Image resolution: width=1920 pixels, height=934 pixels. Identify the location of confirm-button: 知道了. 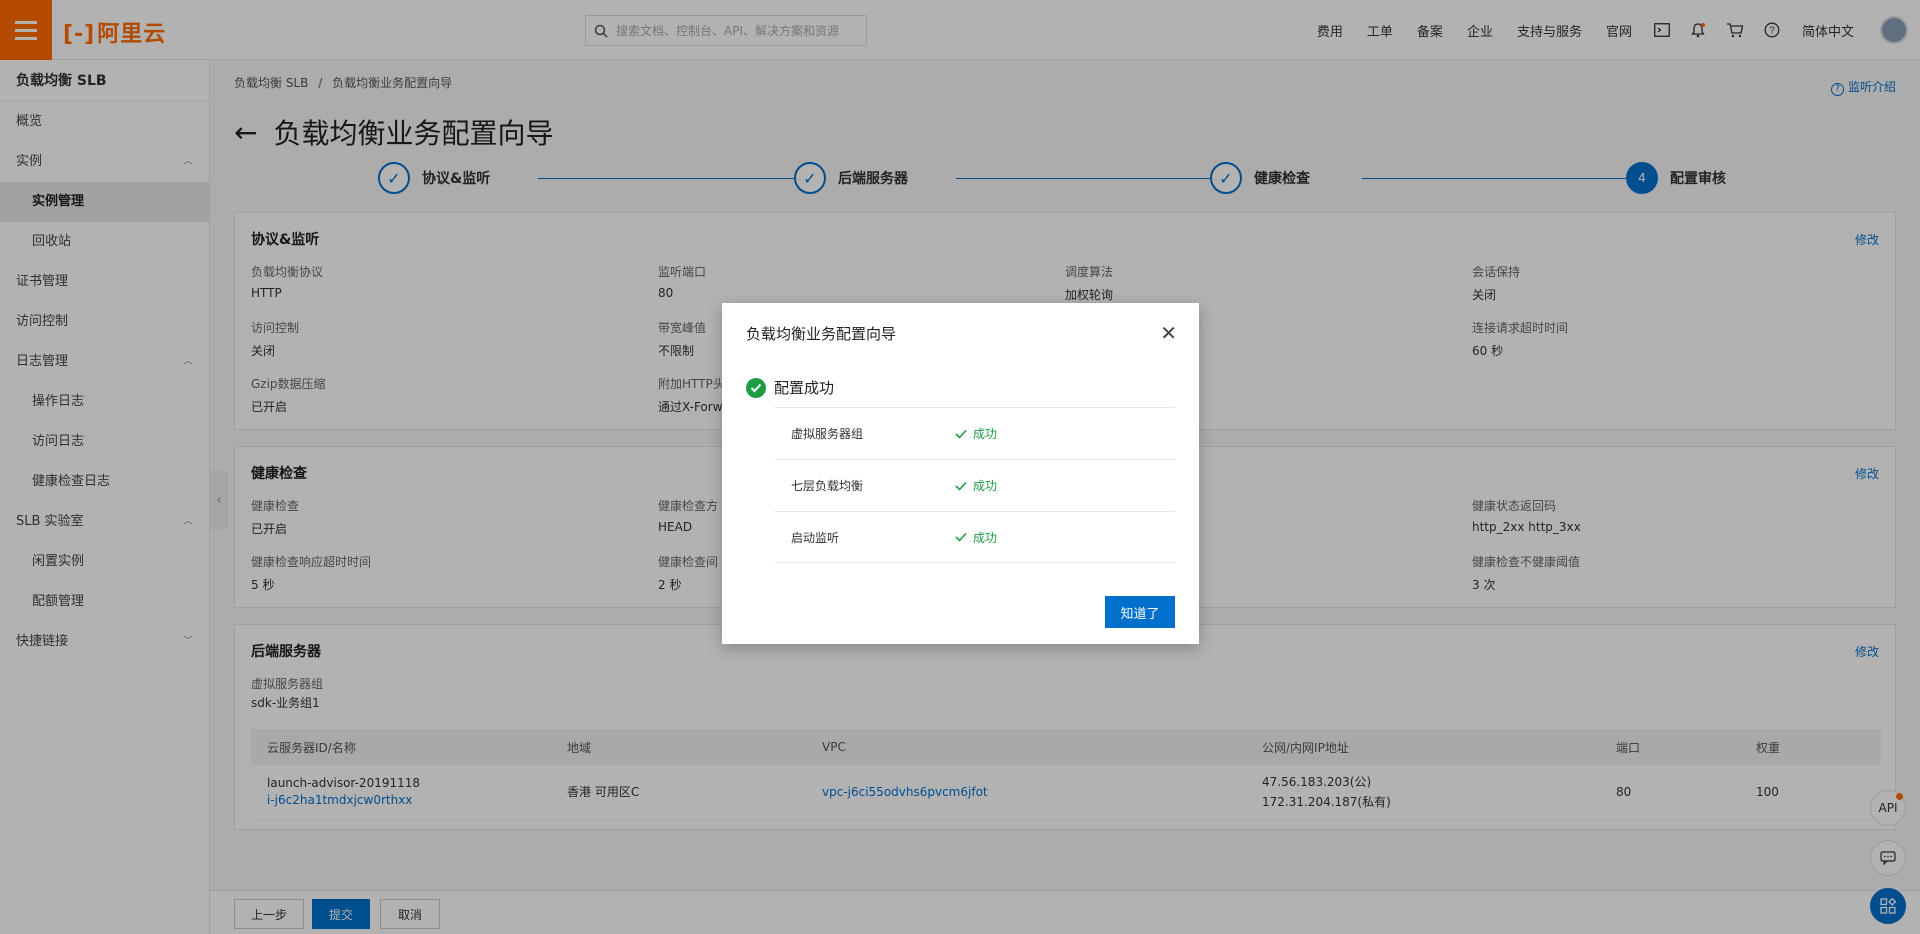
(1140, 612).